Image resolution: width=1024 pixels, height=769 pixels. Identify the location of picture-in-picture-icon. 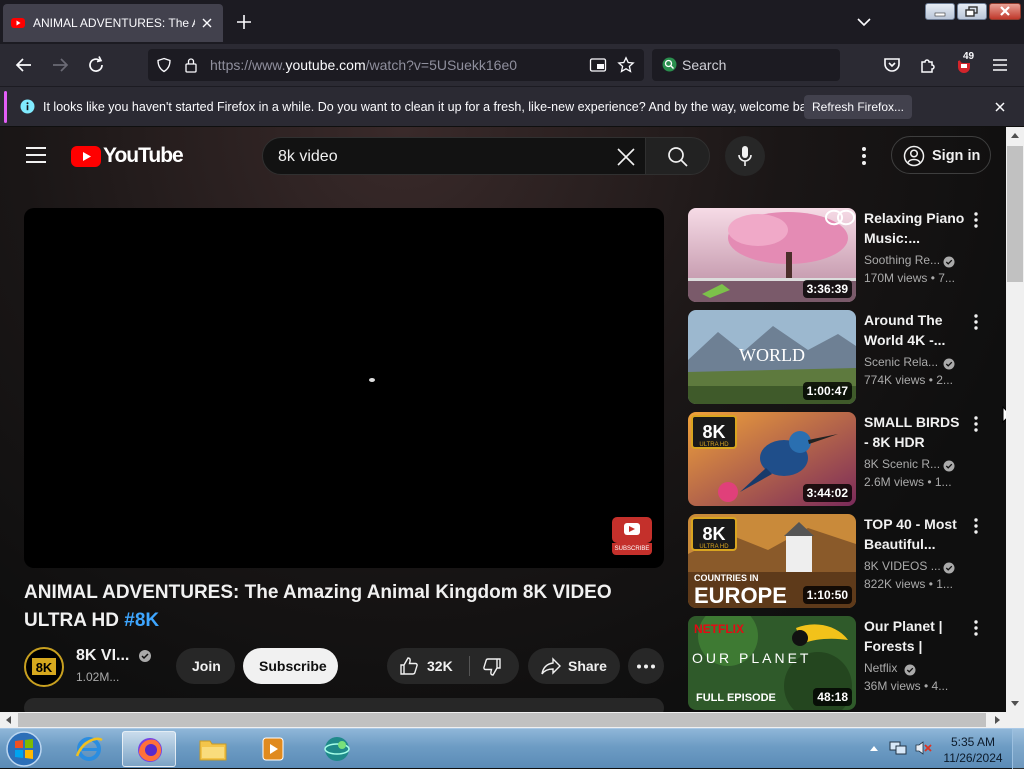
(598, 65).